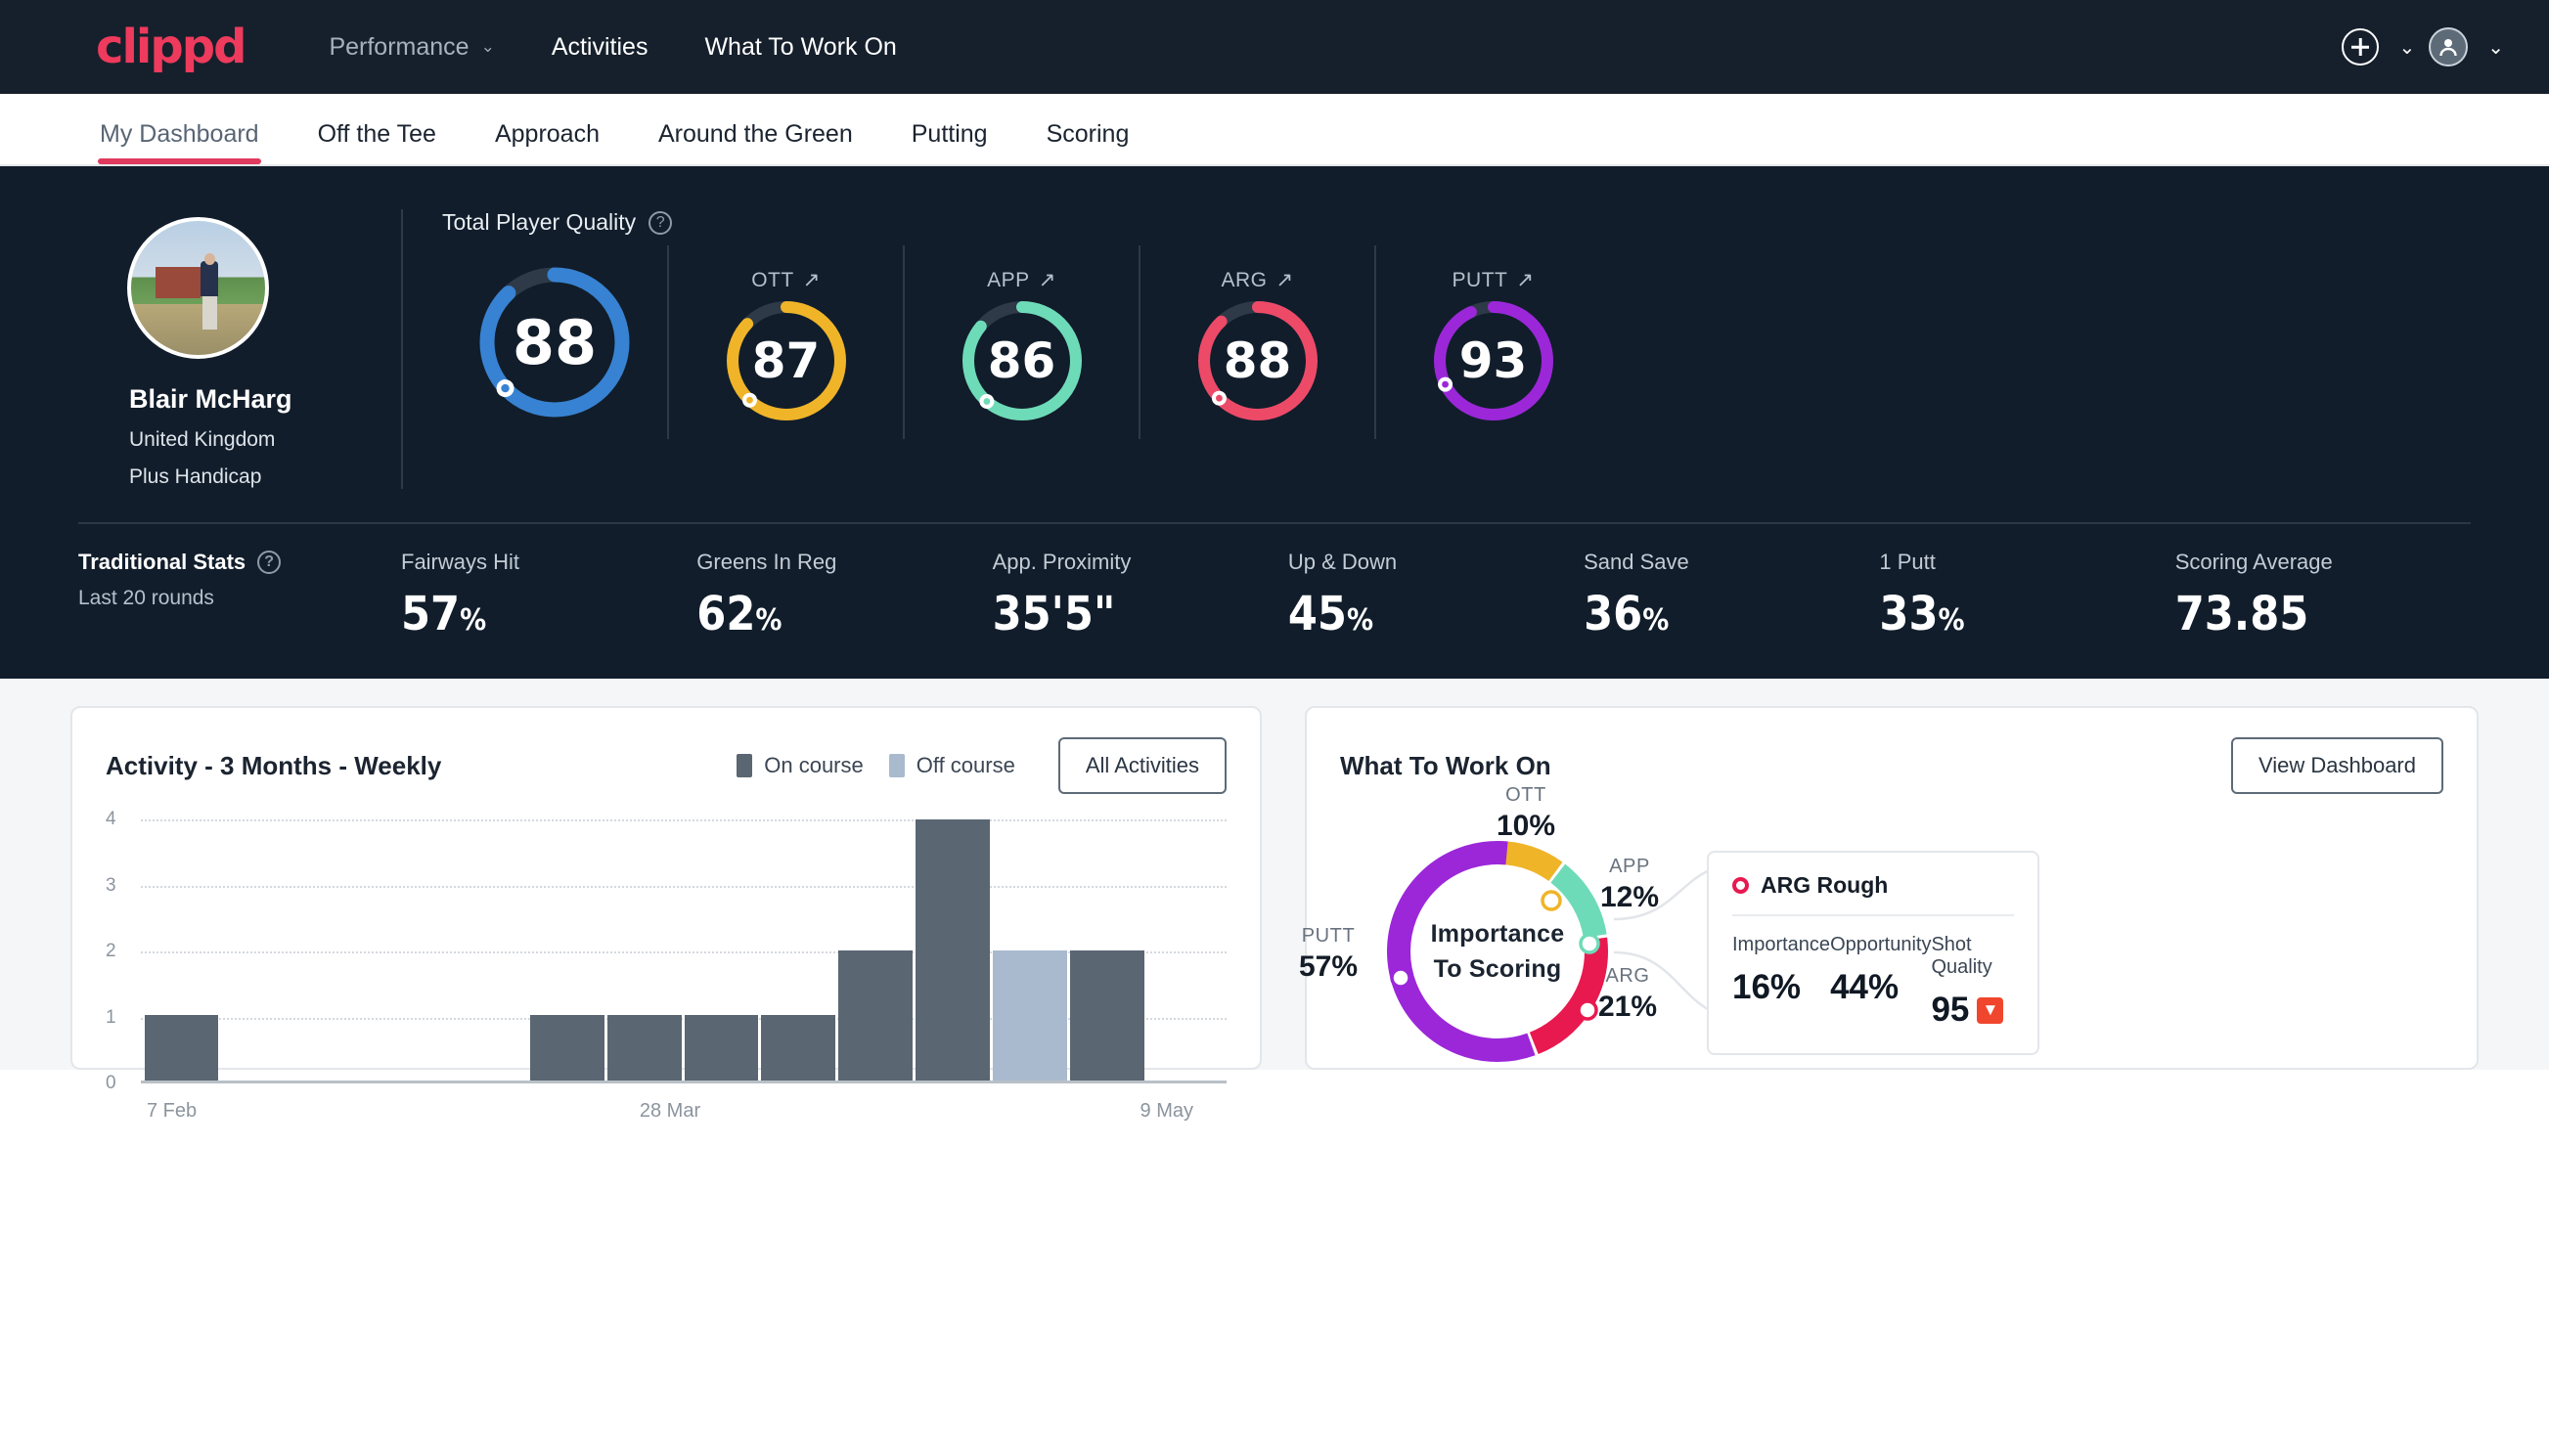 Image resolution: width=2549 pixels, height=1456 pixels. What do you see at coordinates (2242, 614) in the screenshot?
I see `stat-number: 73.85` at bounding box center [2242, 614].